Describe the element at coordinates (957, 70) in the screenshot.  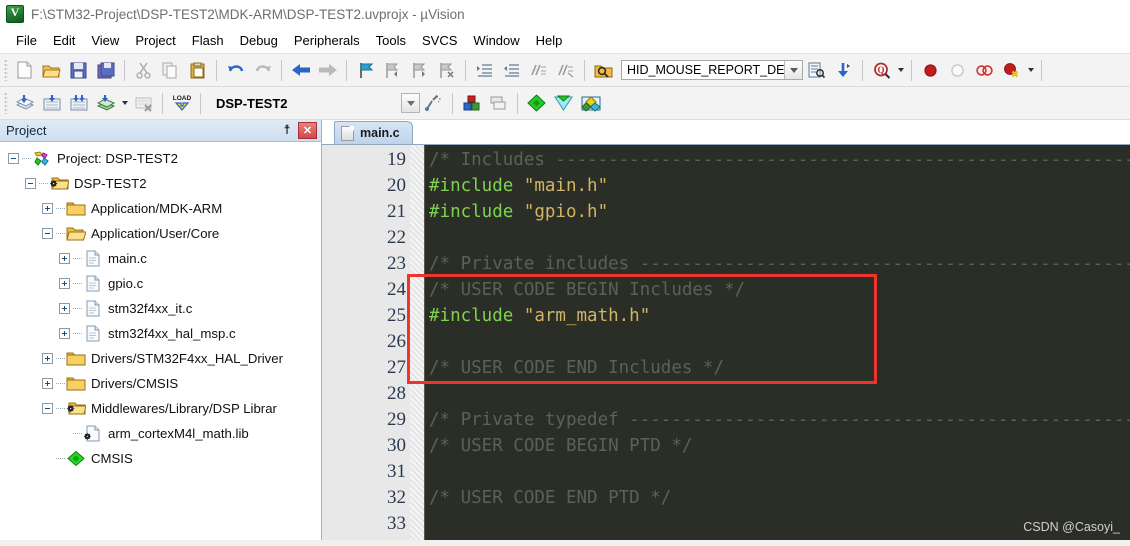
I see `breakpoint-enable-icon` at that location.